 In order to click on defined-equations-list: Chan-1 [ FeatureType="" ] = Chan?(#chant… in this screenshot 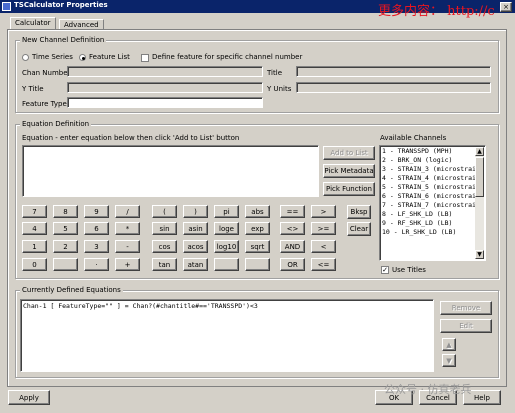, I will do `click(227, 335)`.